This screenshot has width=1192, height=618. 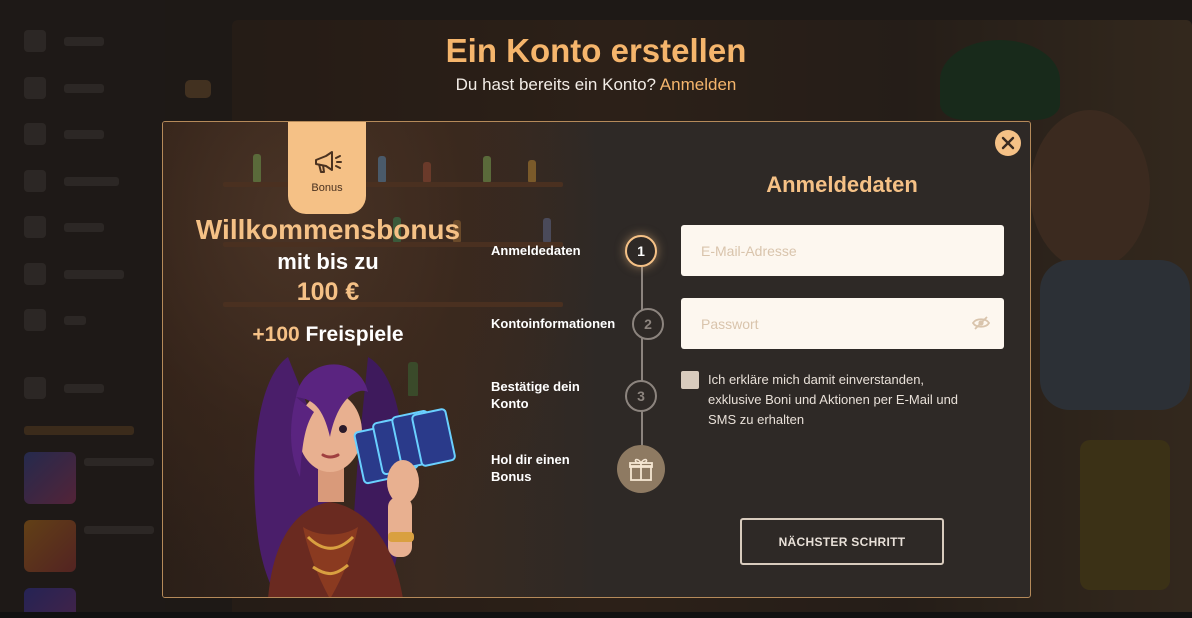 What do you see at coordinates (842, 184) in the screenshot?
I see `form-title: Anmeldedaten` at bounding box center [842, 184].